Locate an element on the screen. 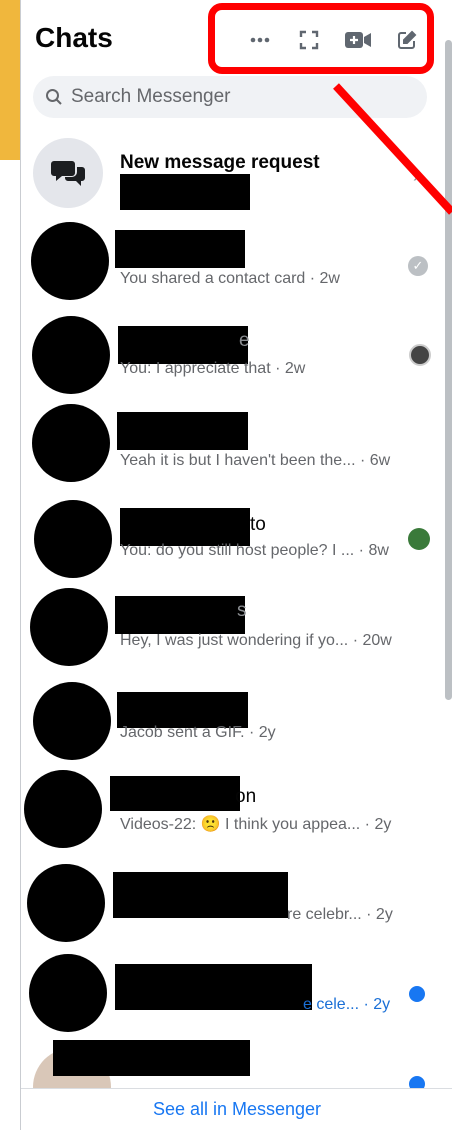  highlight-box is located at coordinates (321, 38).